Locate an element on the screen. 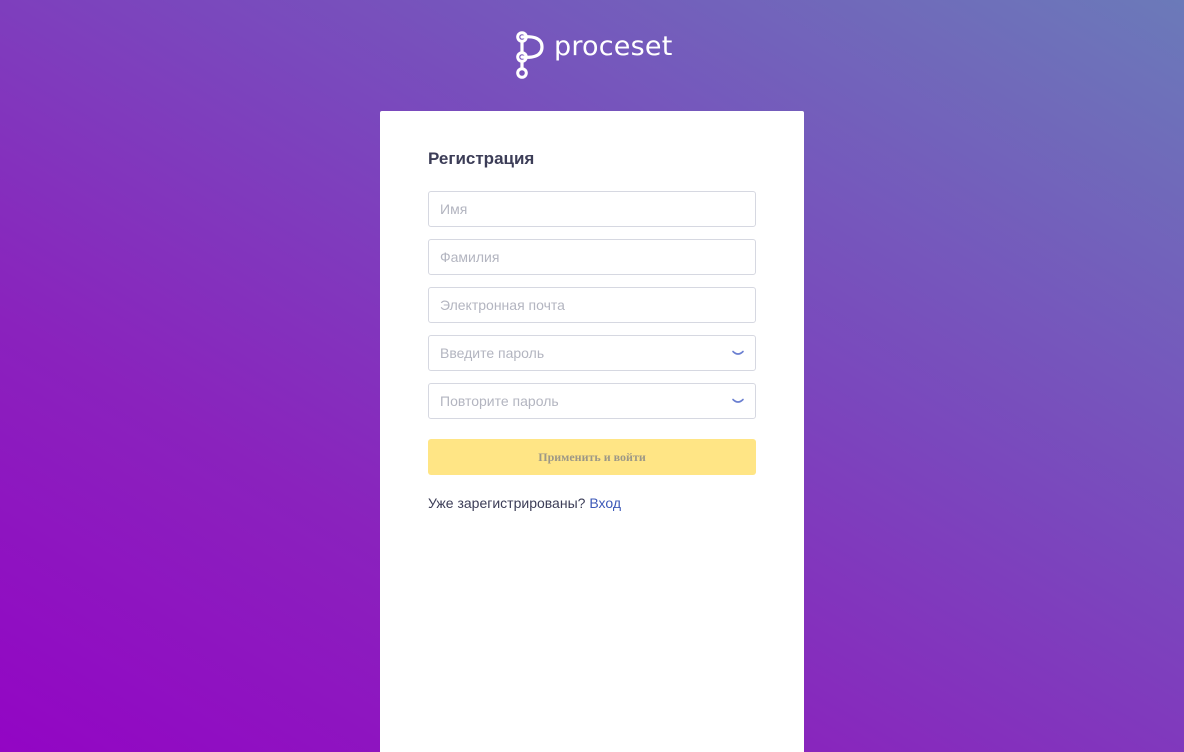  last-name-input is located at coordinates (592, 257).